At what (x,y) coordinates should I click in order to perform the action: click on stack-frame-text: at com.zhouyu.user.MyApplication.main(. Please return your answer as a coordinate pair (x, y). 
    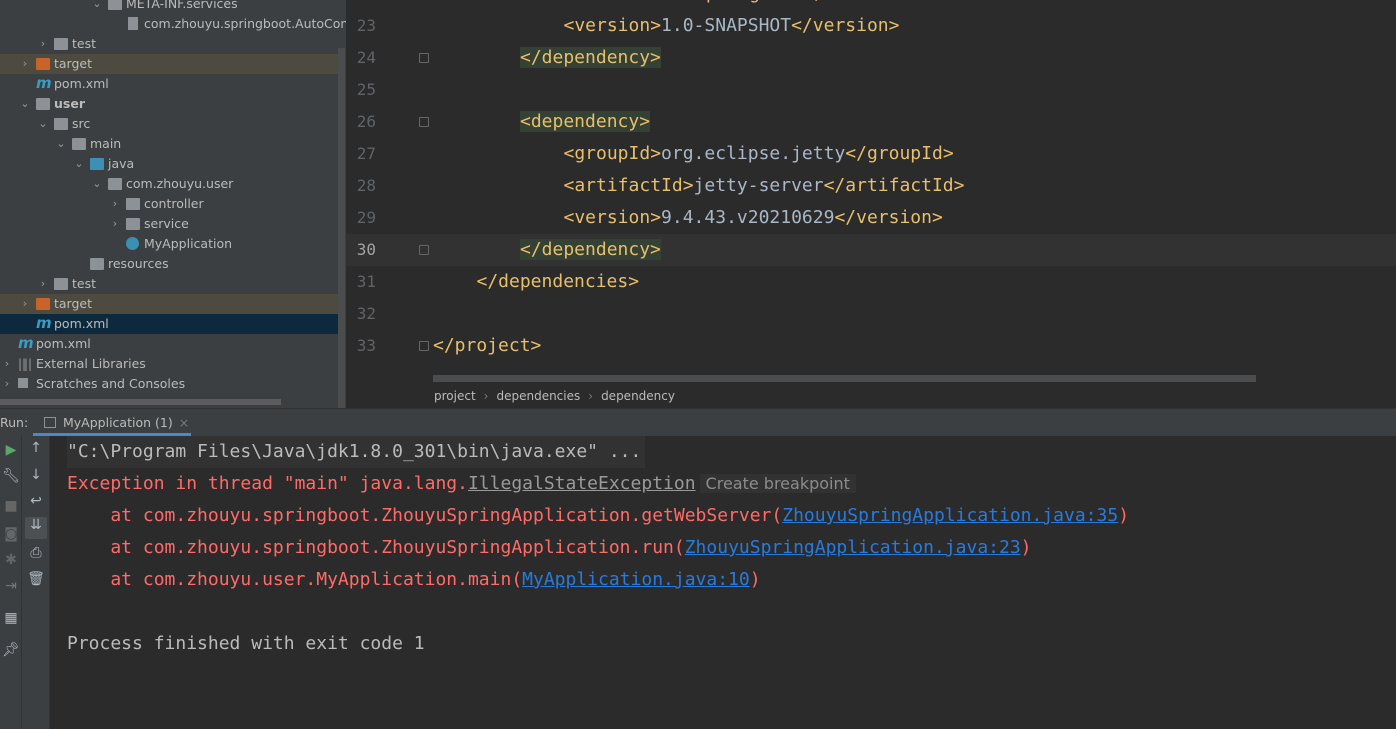
    Looking at the image, I should click on (295, 579).